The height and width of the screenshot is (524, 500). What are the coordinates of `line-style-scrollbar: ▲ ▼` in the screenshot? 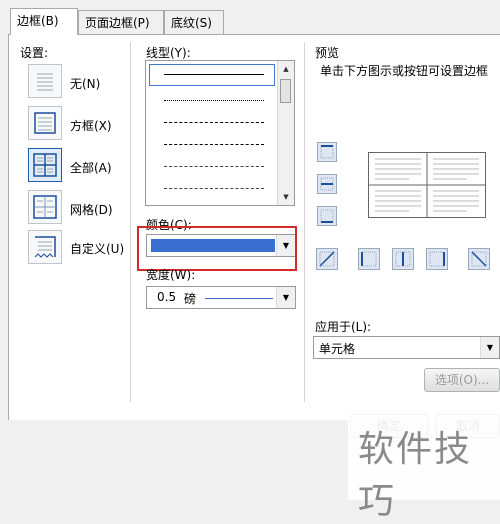 It's located at (285, 133).